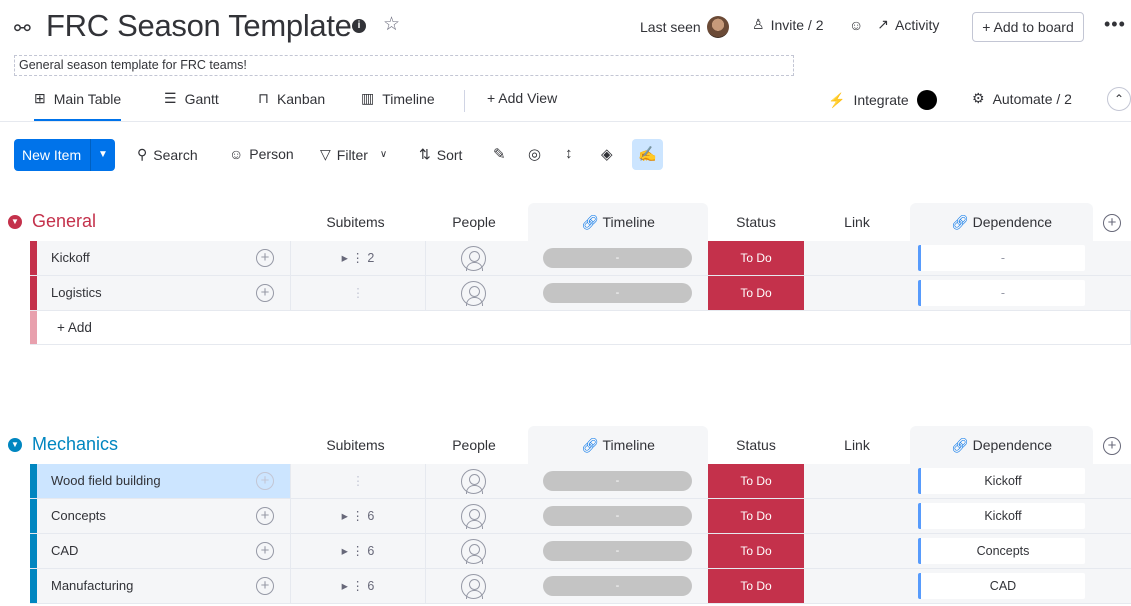  Describe the element at coordinates (684, 27) in the screenshot. I see `last-seen: Last seen` at that location.